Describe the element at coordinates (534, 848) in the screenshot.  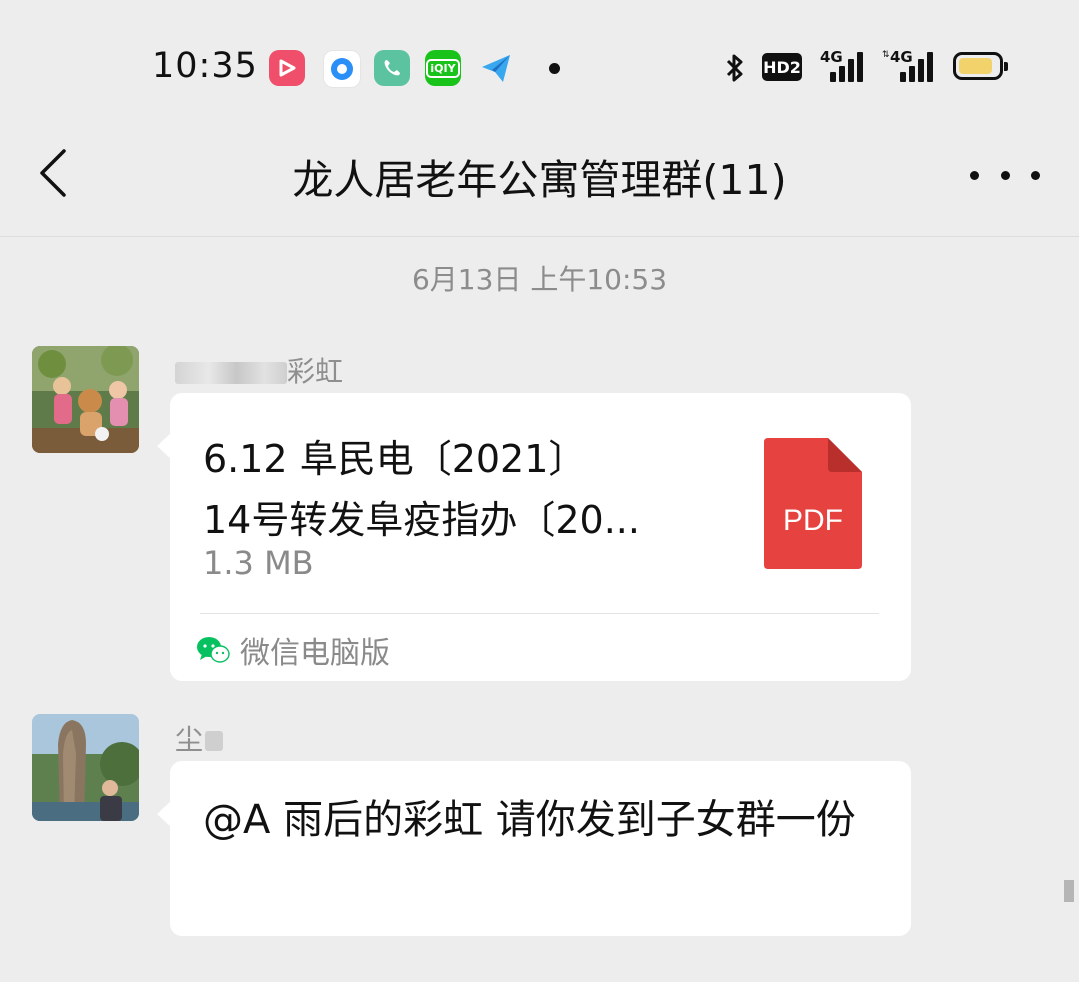
I see `text-message-bubble: @A 雨后的彩虹 请你发到子女群一份` at that location.